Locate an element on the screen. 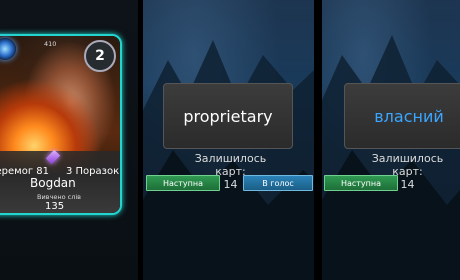 Image resolution: width=460 pixels, height=280 pixels. translation-text: власний is located at coordinates (409, 116).